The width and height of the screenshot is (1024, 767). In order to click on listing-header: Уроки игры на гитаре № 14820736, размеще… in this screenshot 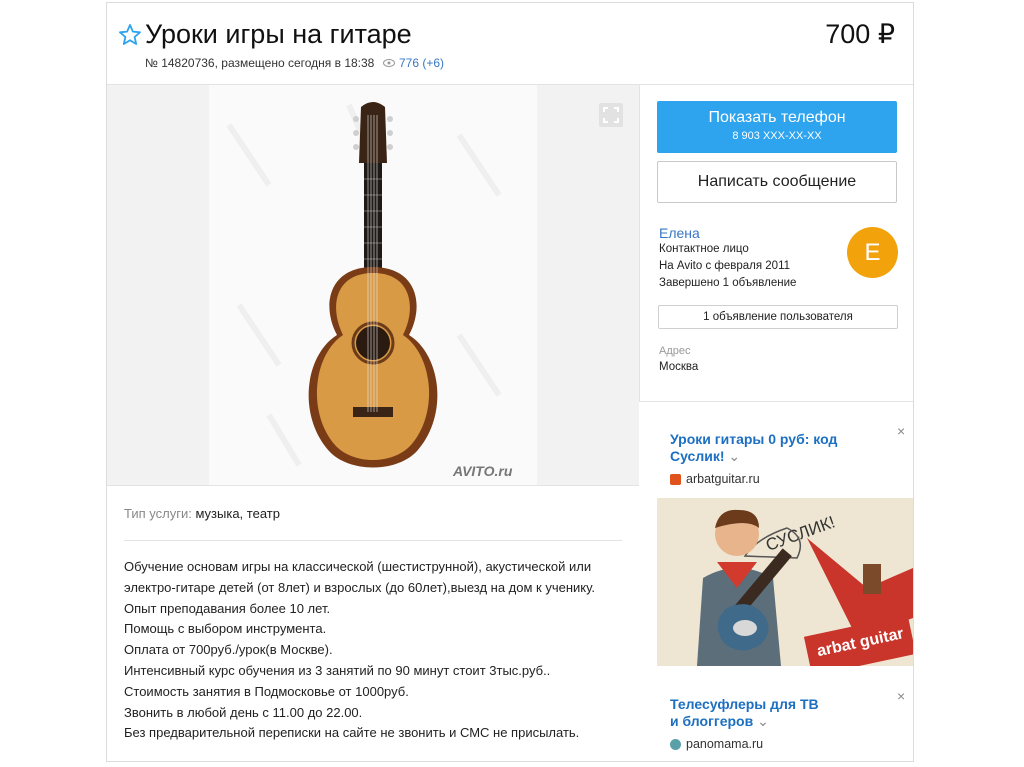, I will do `click(510, 44)`.